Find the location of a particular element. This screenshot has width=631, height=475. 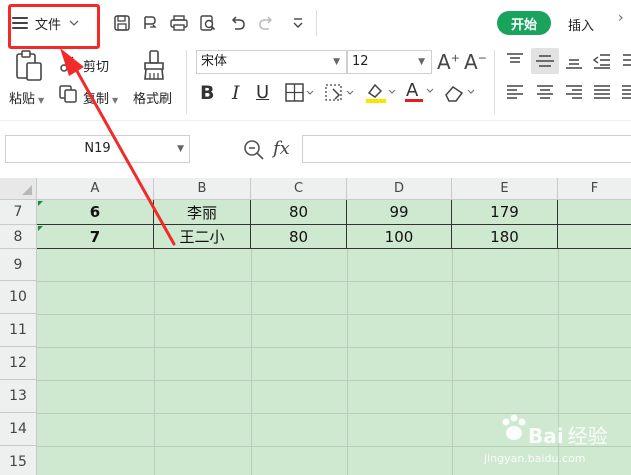

print-icon is located at coordinates (179, 23).